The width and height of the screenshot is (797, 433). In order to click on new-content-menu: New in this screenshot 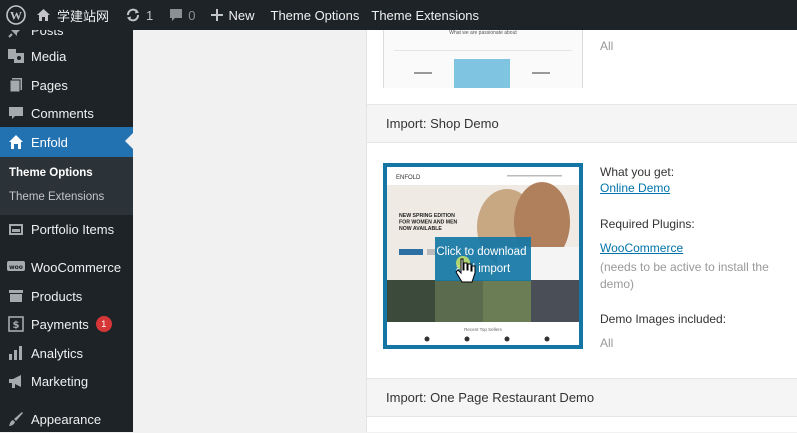, I will do `click(232, 15)`.